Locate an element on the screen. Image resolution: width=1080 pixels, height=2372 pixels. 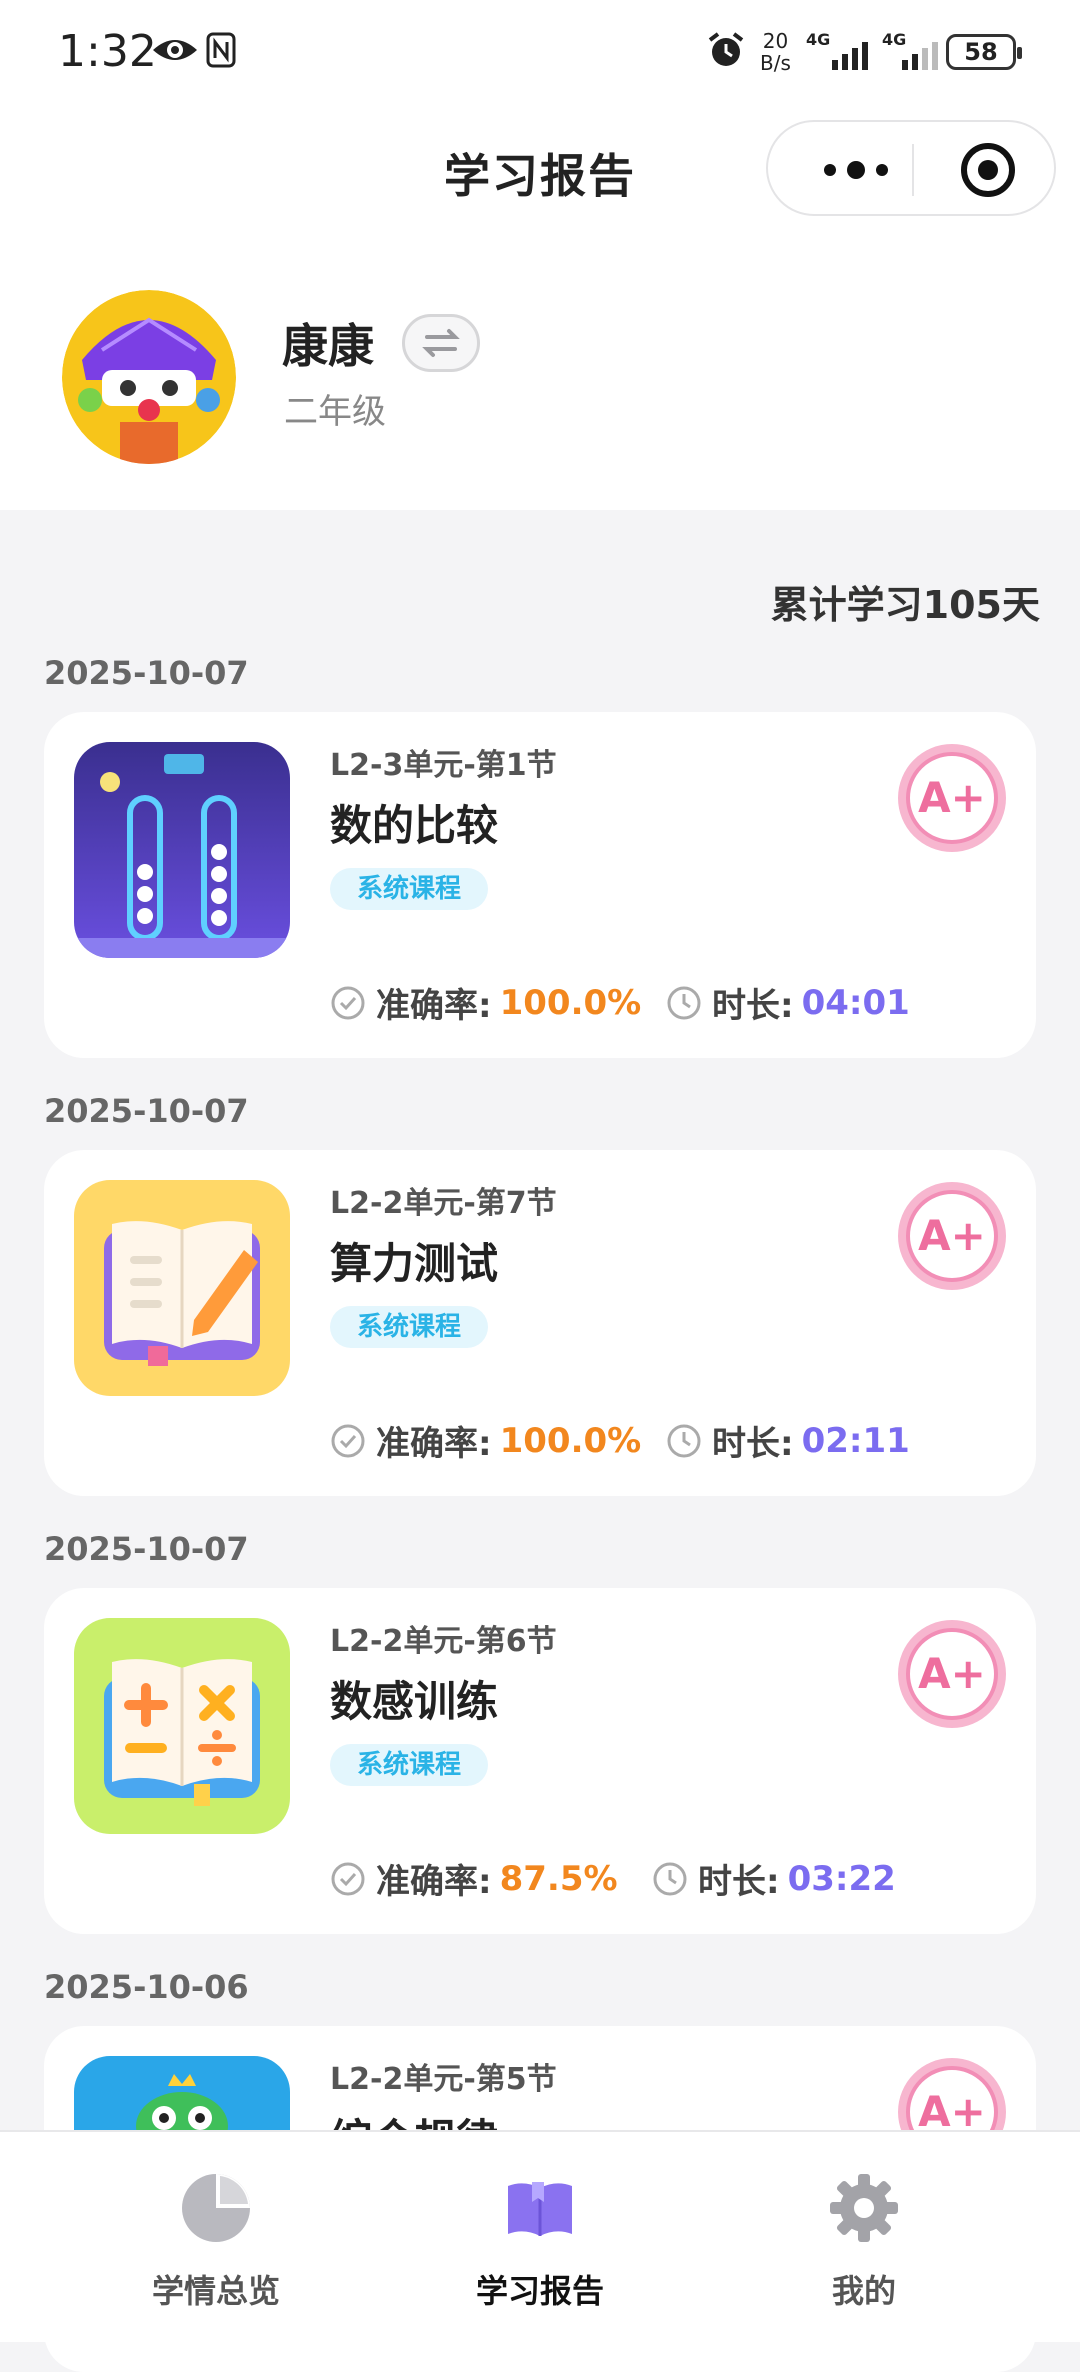
nav-label: 学习报告 is located at coordinates (539, 2291).